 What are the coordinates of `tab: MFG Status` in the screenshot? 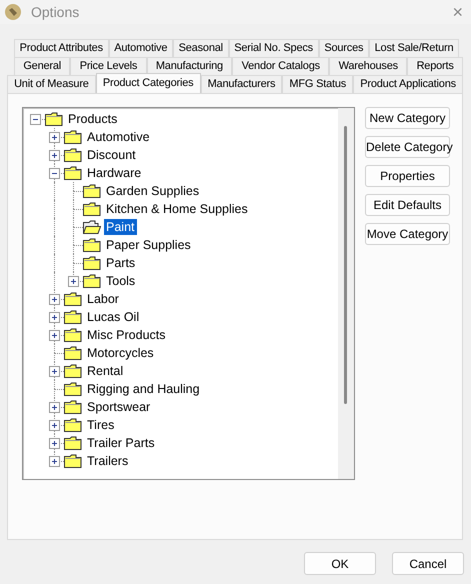 It's located at (318, 84).